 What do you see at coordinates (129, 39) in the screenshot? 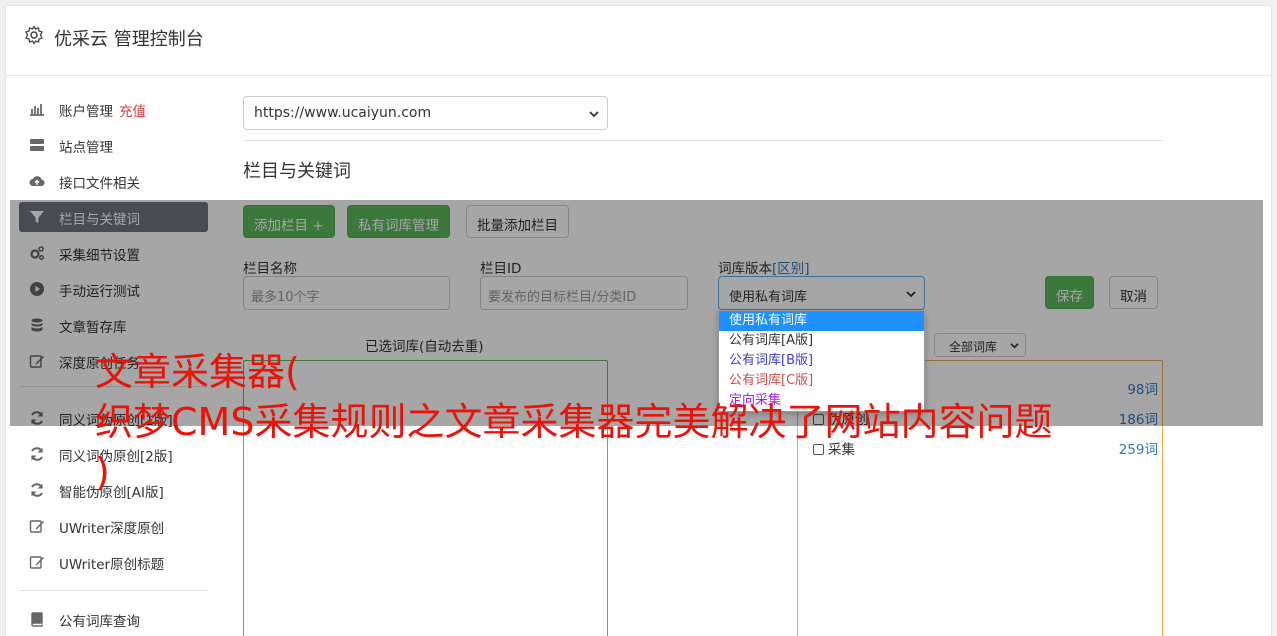
I see `app-title: 优采云 管理控制台` at bounding box center [129, 39].